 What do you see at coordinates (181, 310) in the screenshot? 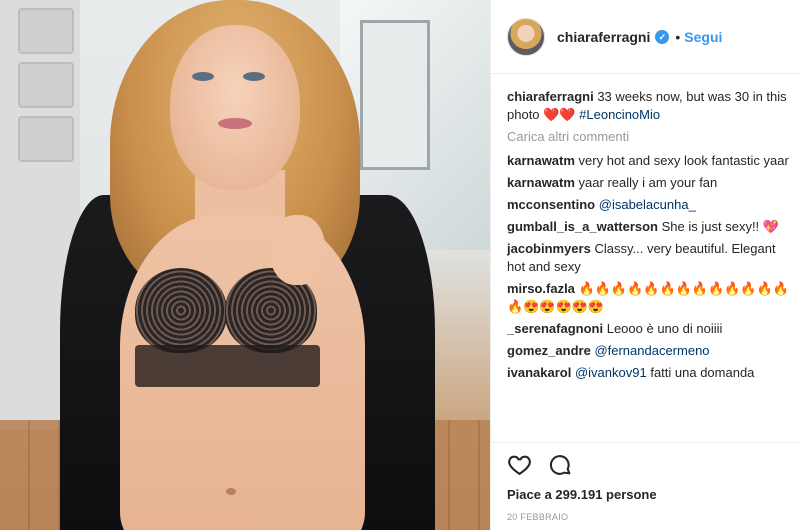
I see `photo-lace-left` at bounding box center [181, 310].